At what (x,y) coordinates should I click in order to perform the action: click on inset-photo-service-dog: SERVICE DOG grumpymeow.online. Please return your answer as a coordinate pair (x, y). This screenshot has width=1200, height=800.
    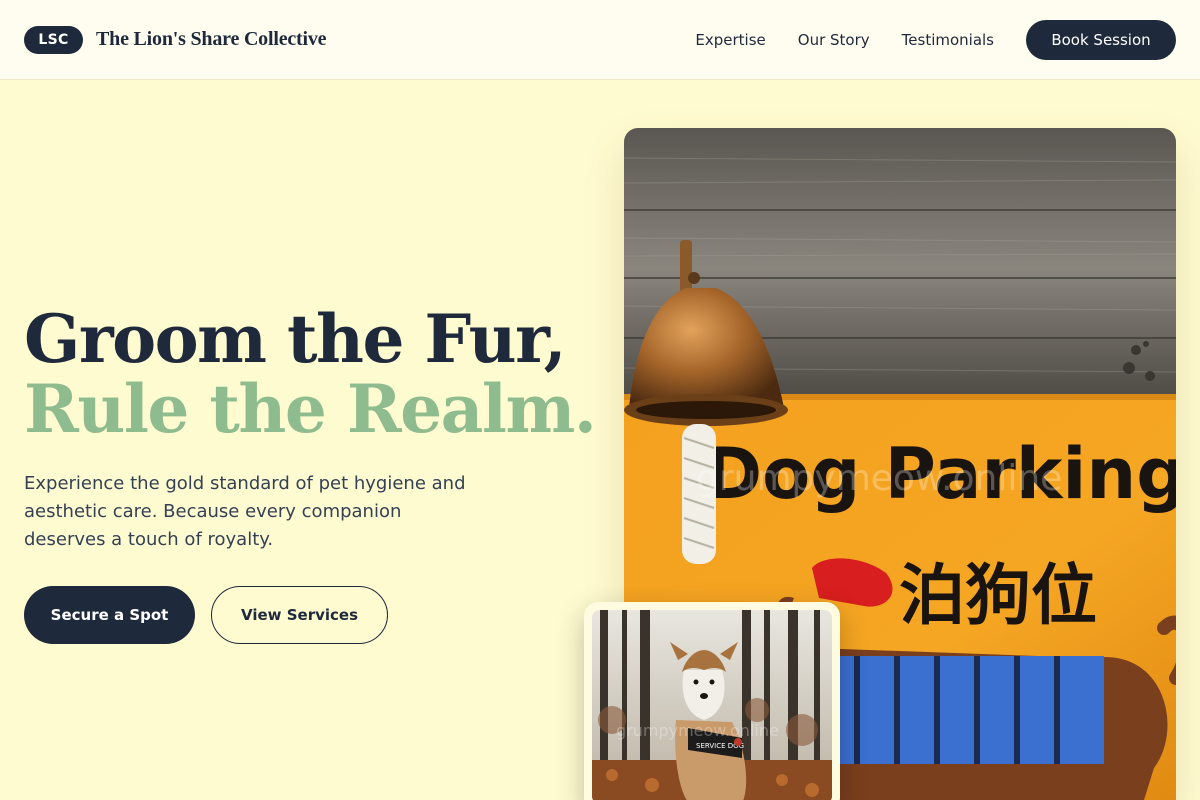
    Looking at the image, I should click on (712, 701).